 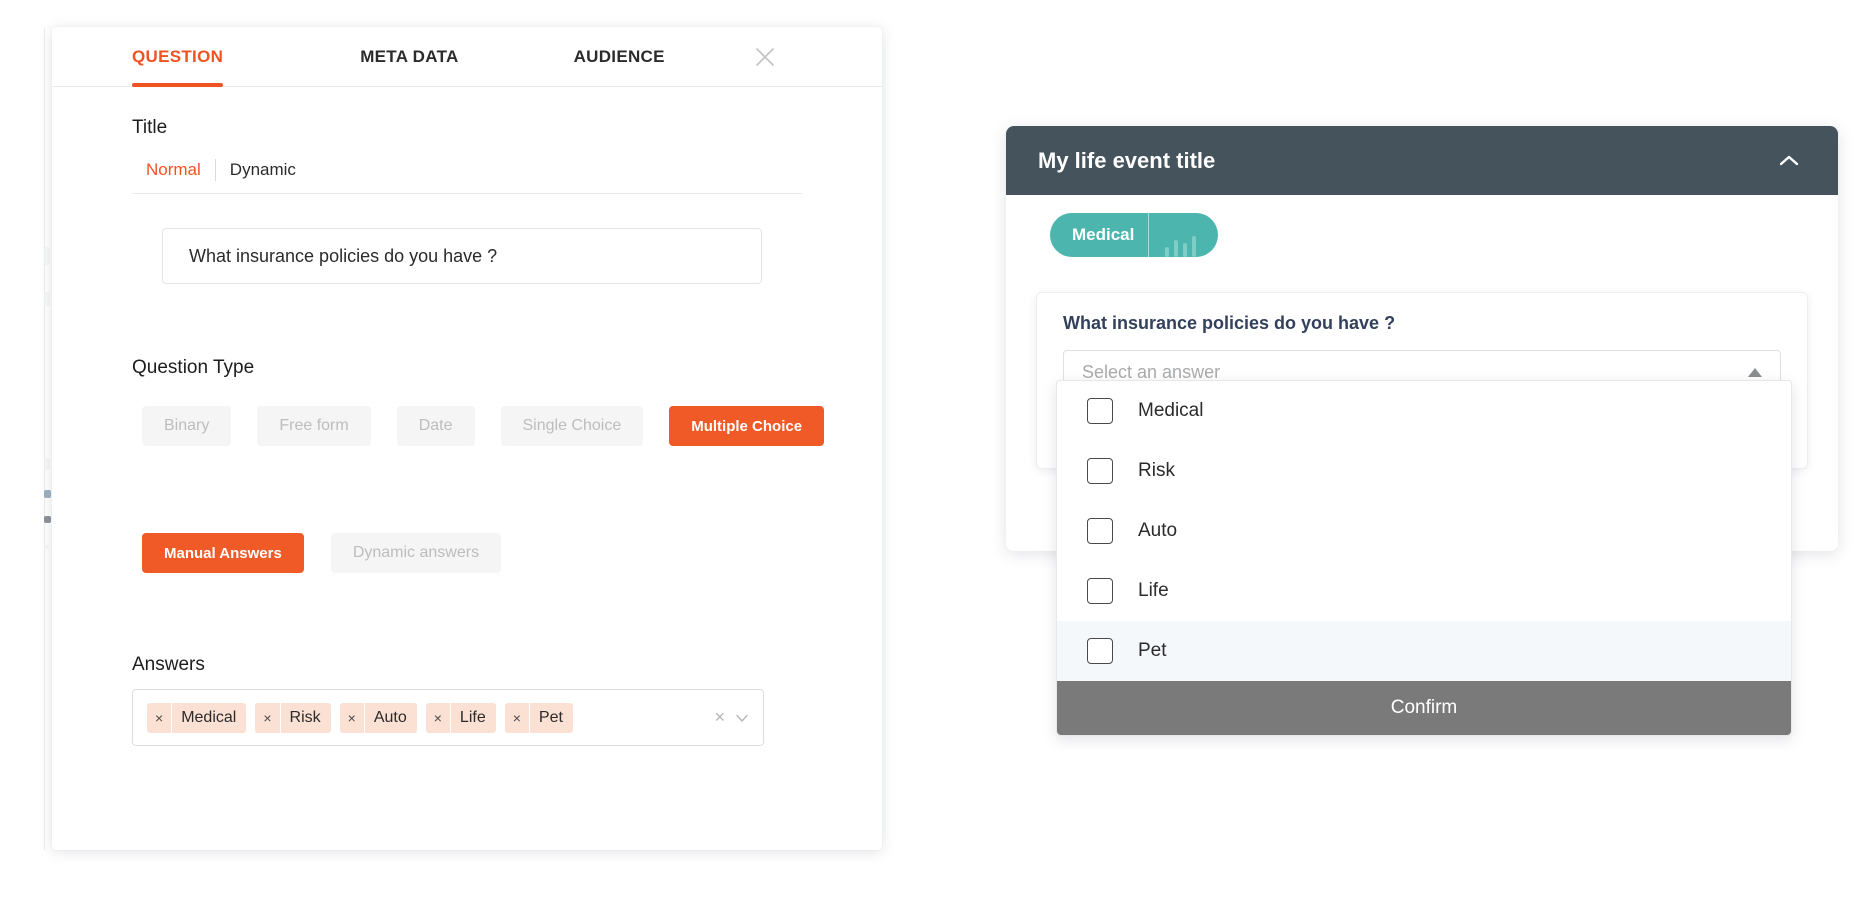 What do you see at coordinates (390, 717) in the screenshot?
I see `answer-tag-label: Auto` at bounding box center [390, 717].